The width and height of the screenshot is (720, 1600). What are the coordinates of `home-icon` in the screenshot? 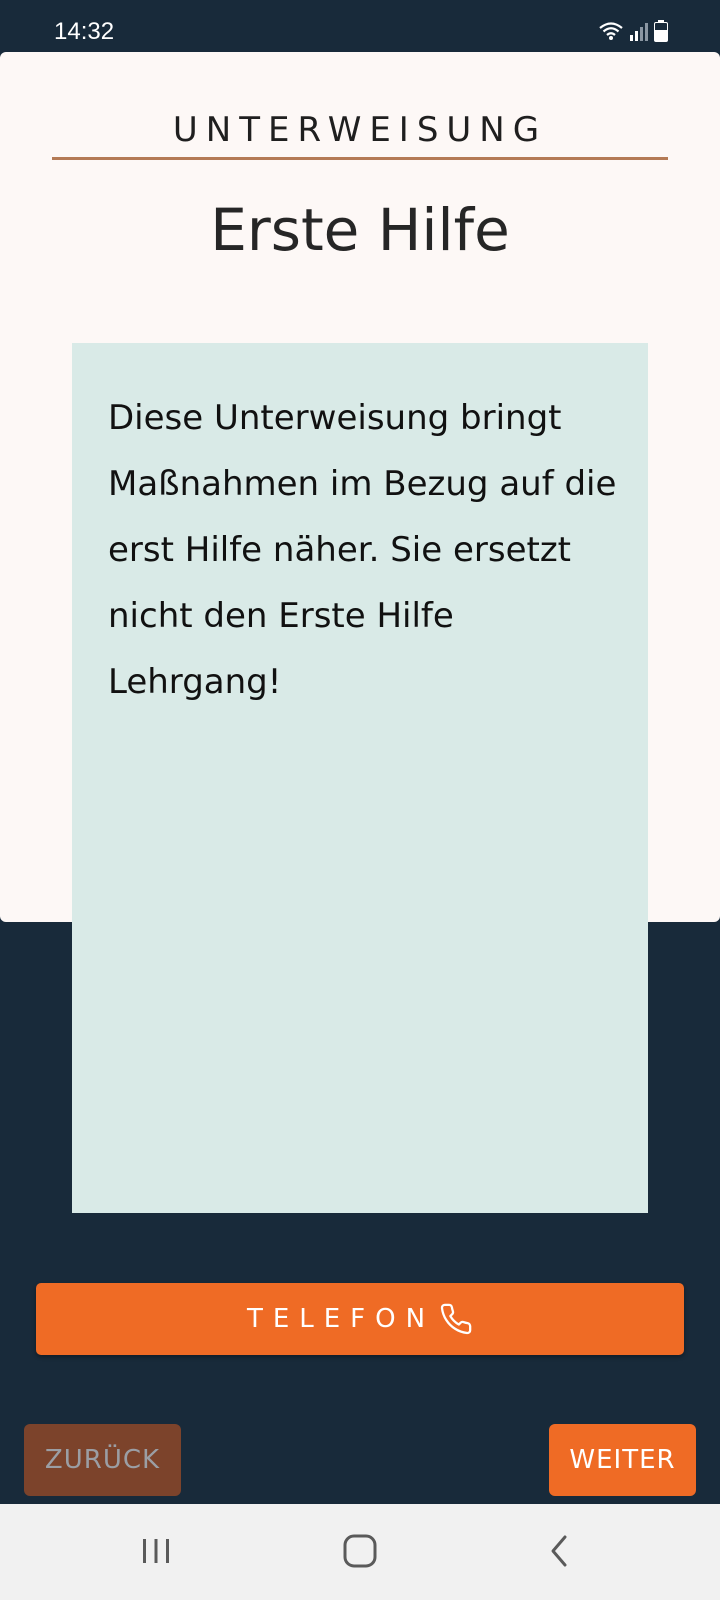 It's located at (360, 1553).